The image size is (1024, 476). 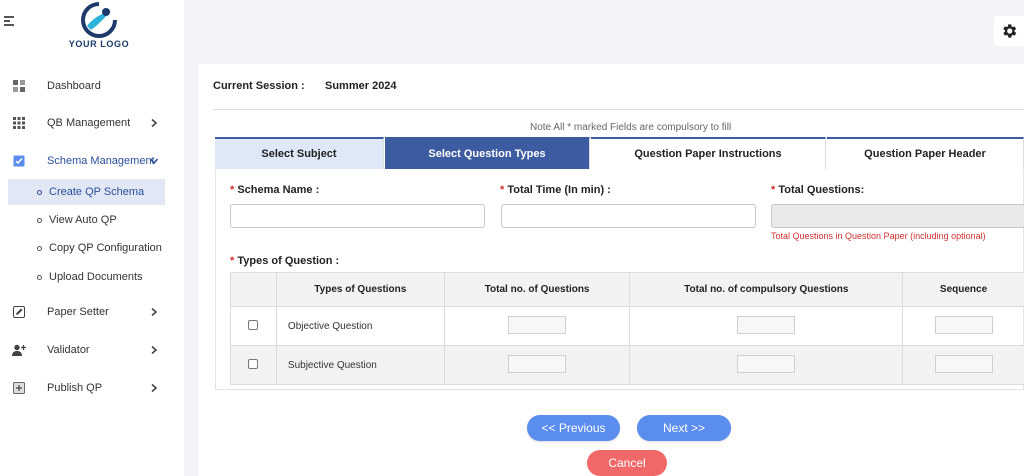 I want to click on tab-question-paper-instructions: Question Paper Instructions, so click(x=708, y=153).